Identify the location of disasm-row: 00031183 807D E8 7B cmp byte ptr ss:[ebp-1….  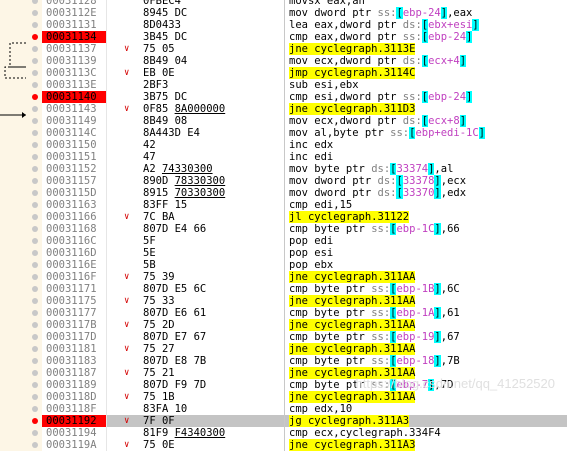
(283, 361).